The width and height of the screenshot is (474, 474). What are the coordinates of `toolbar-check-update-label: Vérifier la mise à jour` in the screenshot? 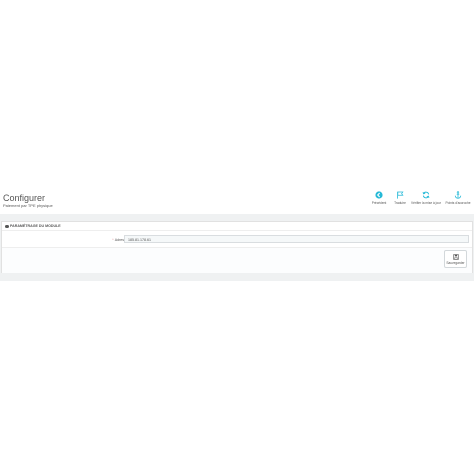 It's located at (426, 203).